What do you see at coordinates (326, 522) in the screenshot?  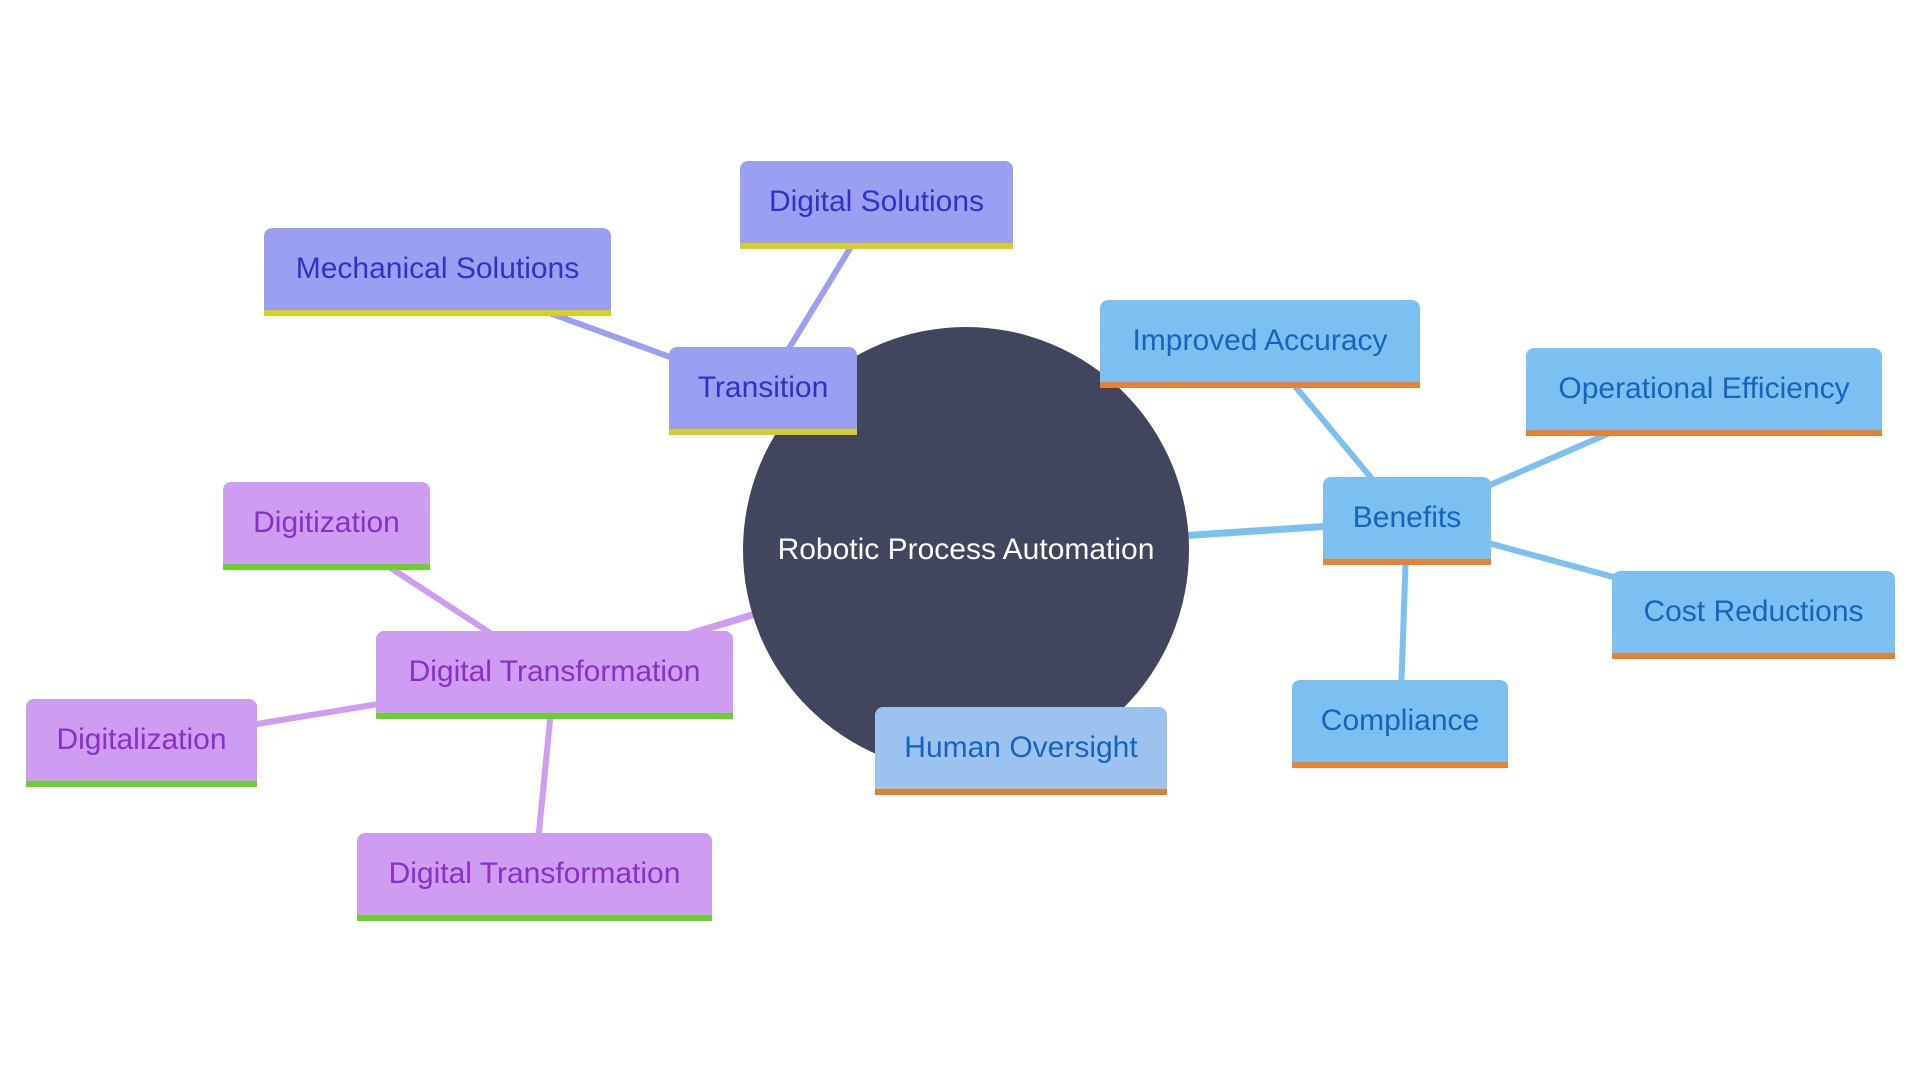 I see `node-label: Digitization` at bounding box center [326, 522].